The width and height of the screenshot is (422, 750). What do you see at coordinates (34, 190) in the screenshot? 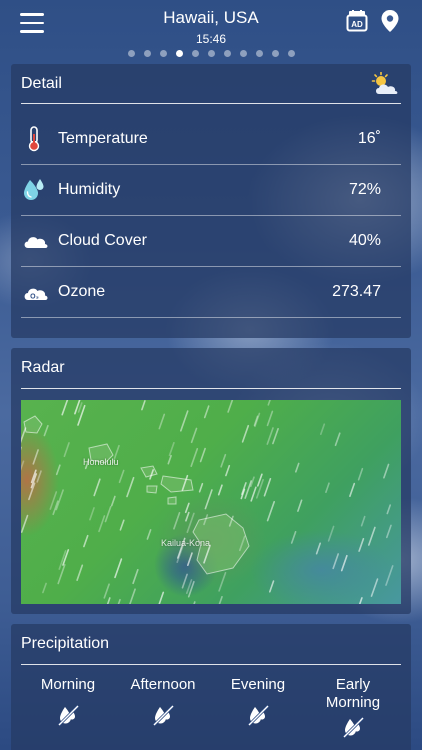
I see `humidity-drops-icon` at bounding box center [34, 190].